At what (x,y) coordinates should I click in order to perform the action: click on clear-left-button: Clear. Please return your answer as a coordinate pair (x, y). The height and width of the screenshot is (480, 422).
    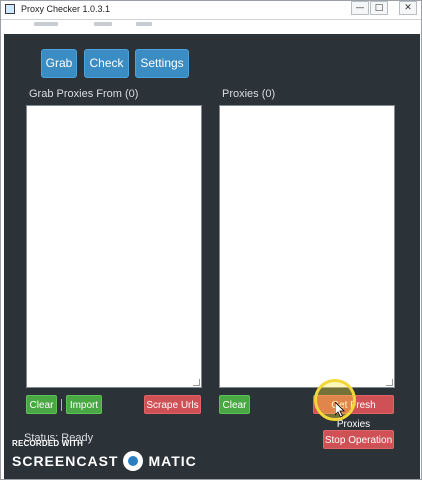
    Looking at the image, I should click on (41, 404).